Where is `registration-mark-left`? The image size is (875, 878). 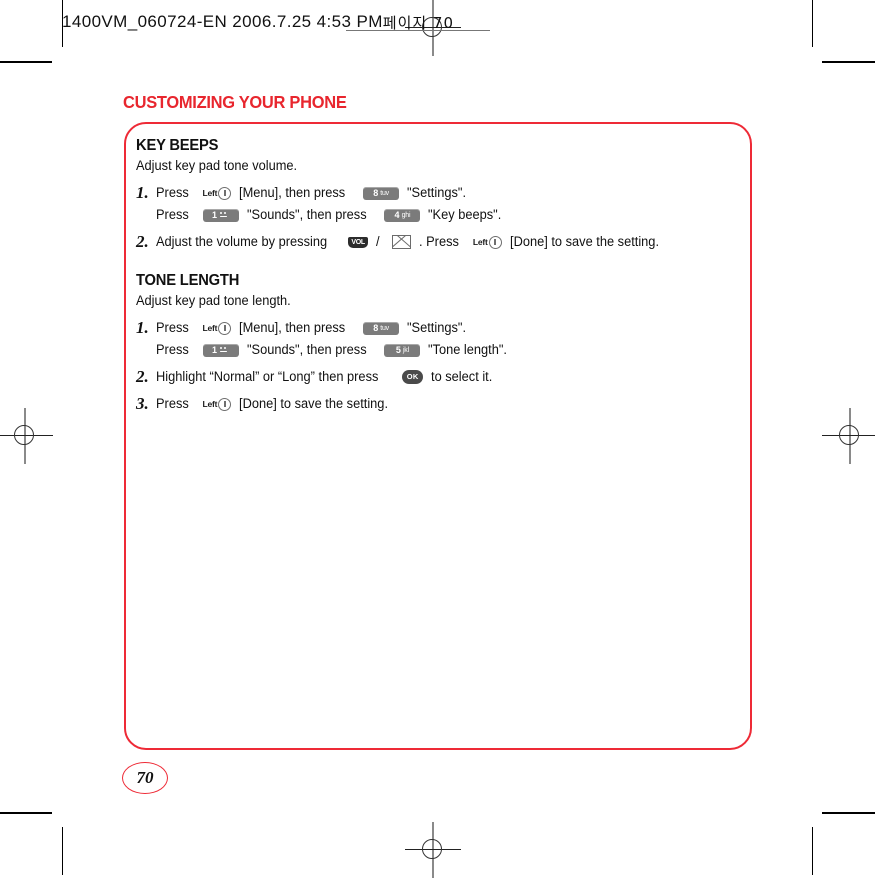 registration-mark-left is located at coordinates (26, 436).